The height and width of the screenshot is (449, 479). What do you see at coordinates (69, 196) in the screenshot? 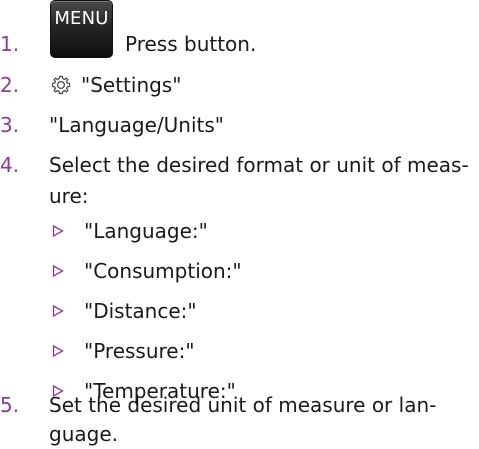
I see `step-4-text-line2: ure:` at bounding box center [69, 196].